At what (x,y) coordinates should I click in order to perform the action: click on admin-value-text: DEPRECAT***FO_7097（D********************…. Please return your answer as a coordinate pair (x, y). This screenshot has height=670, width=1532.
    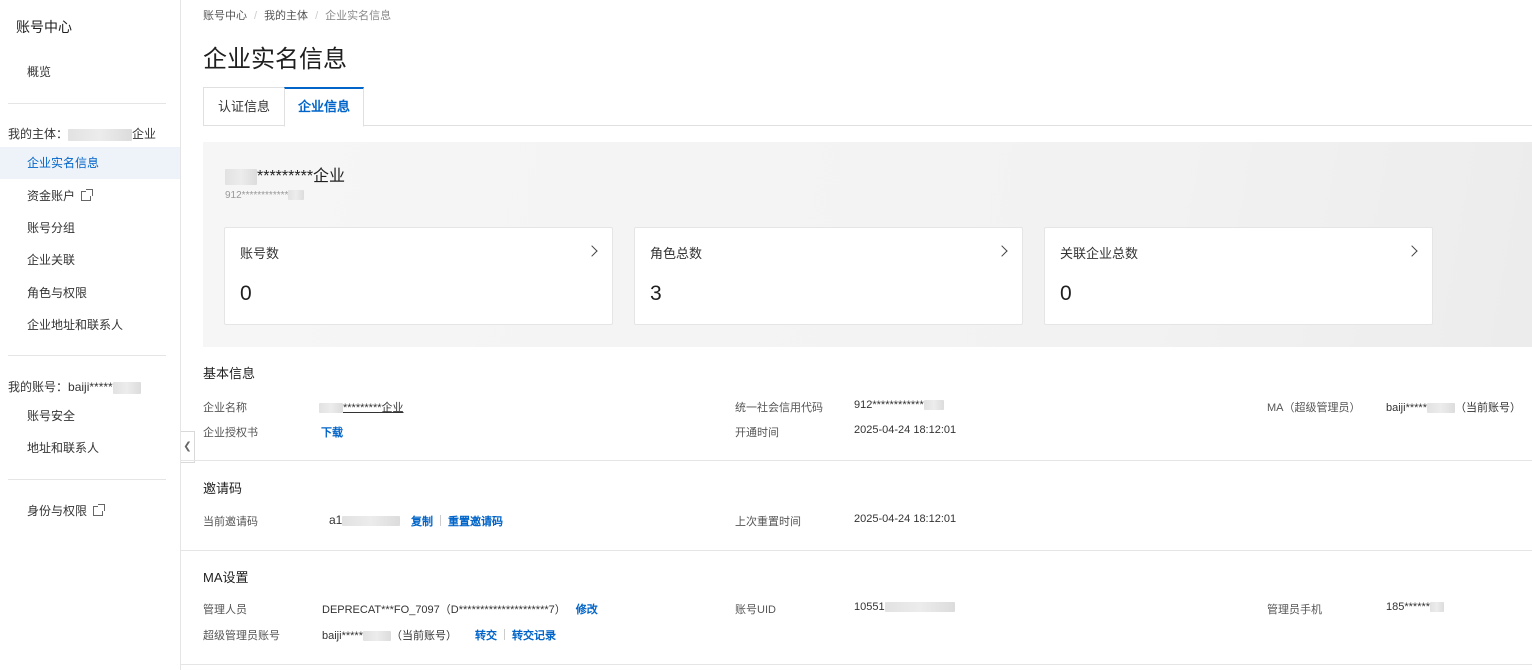
    Looking at the image, I should click on (444, 610).